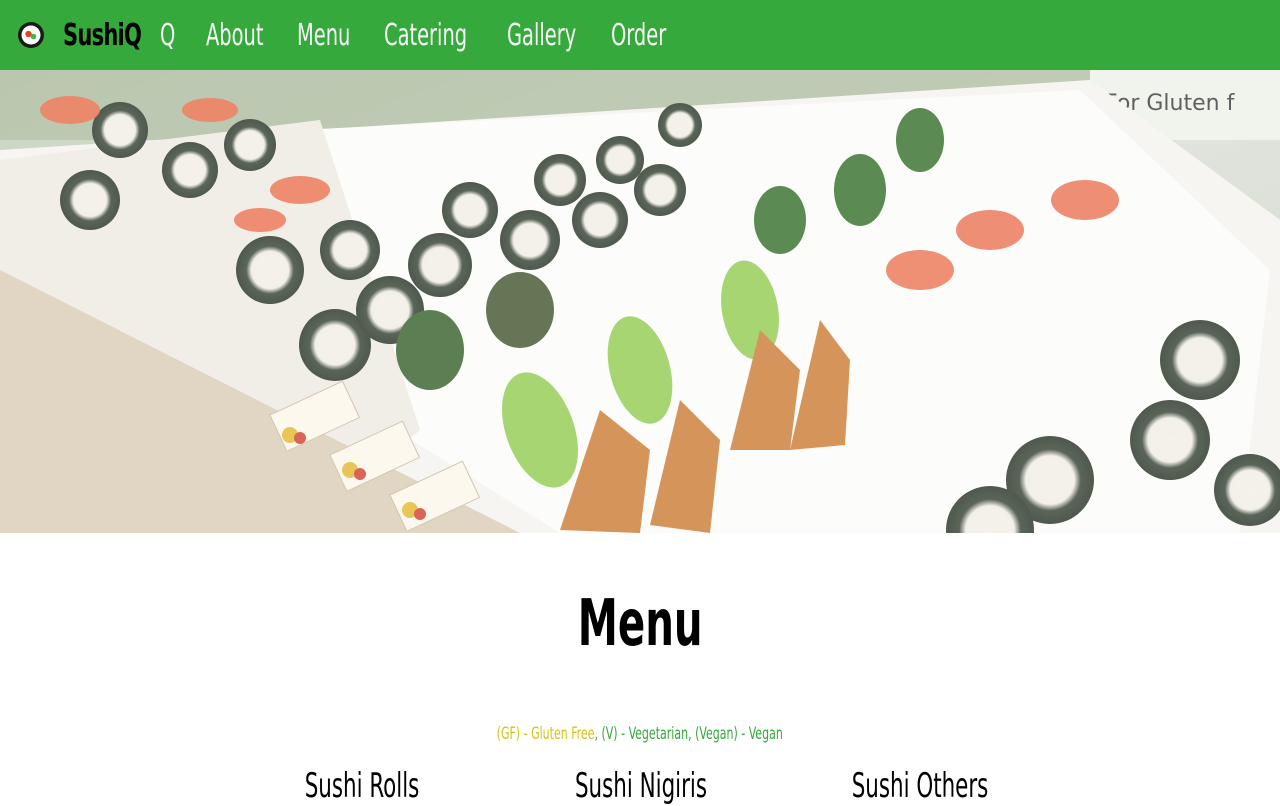 This screenshot has height=806, width=1280. I want to click on brand-link: SushiQ, so click(89, 35).